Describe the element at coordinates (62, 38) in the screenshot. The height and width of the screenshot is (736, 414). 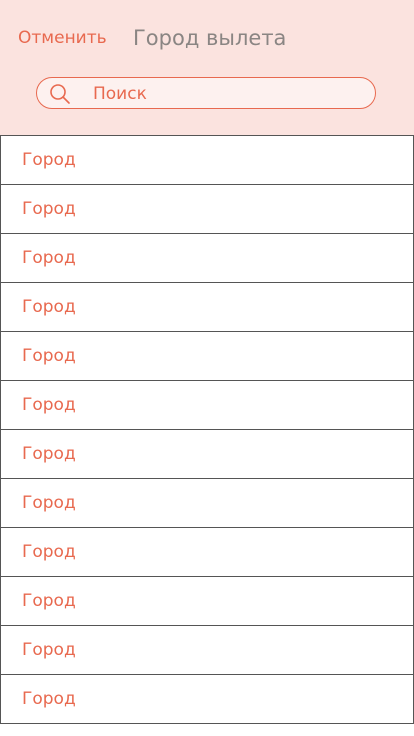
I see `cancel-button: Отменить` at that location.